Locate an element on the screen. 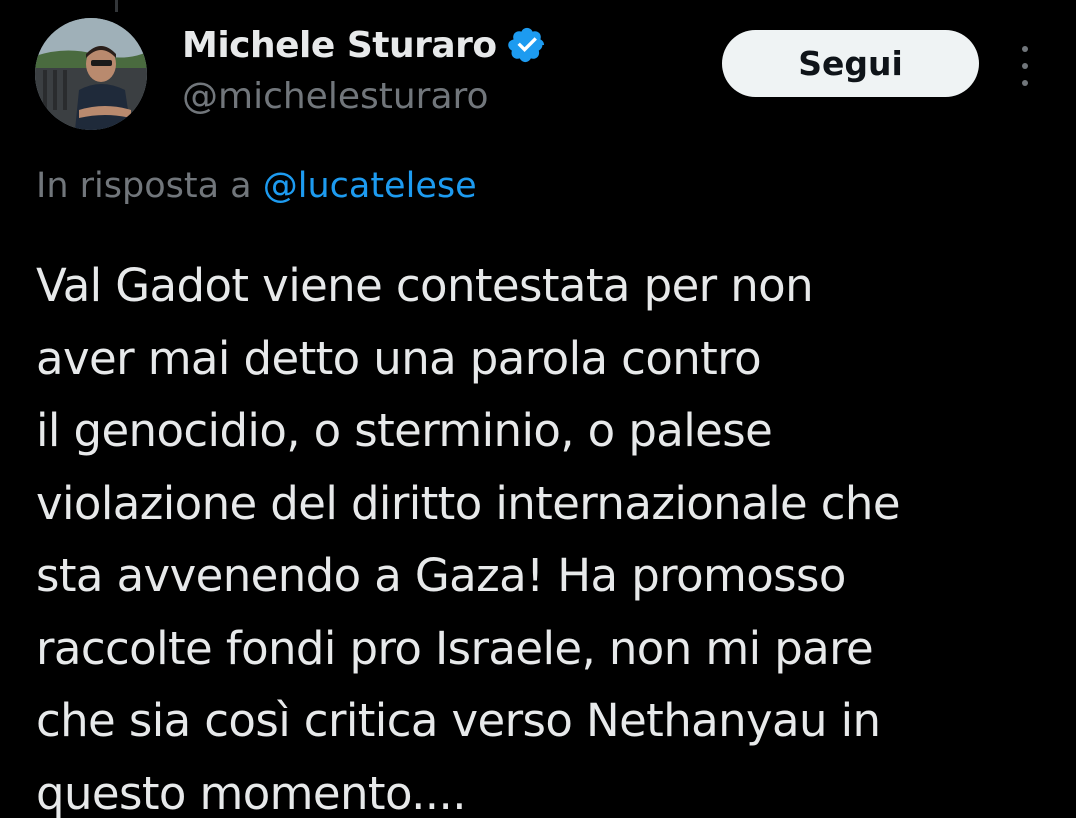 This screenshot has height=818, width=1076. tweet-text-line: che sia così critica verso Nethanyau in is located at coordinates (458, 720).